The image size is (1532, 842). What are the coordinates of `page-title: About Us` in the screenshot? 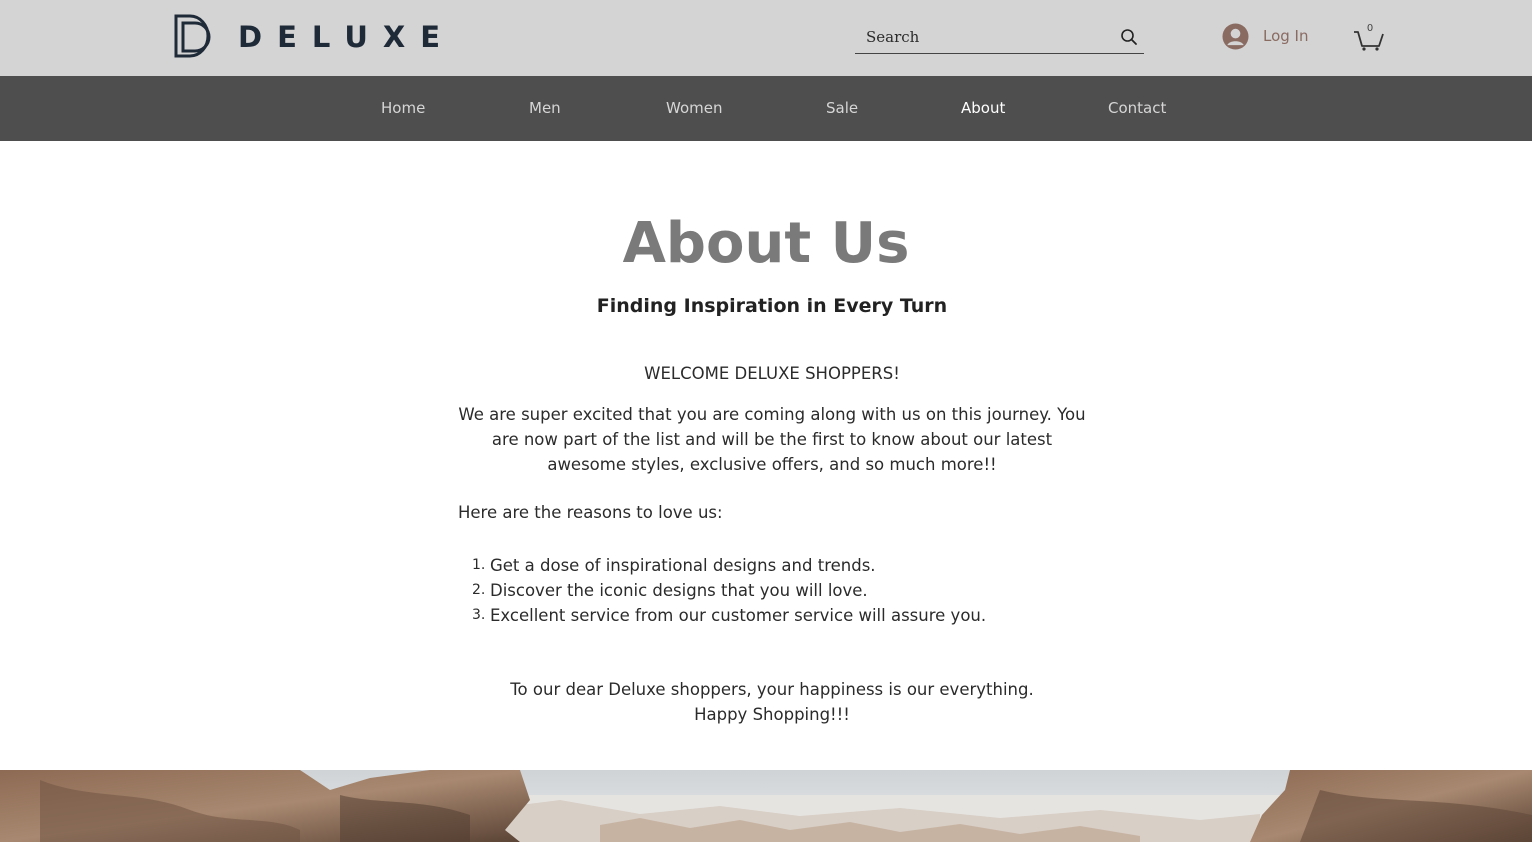 It's located at (766, 243).